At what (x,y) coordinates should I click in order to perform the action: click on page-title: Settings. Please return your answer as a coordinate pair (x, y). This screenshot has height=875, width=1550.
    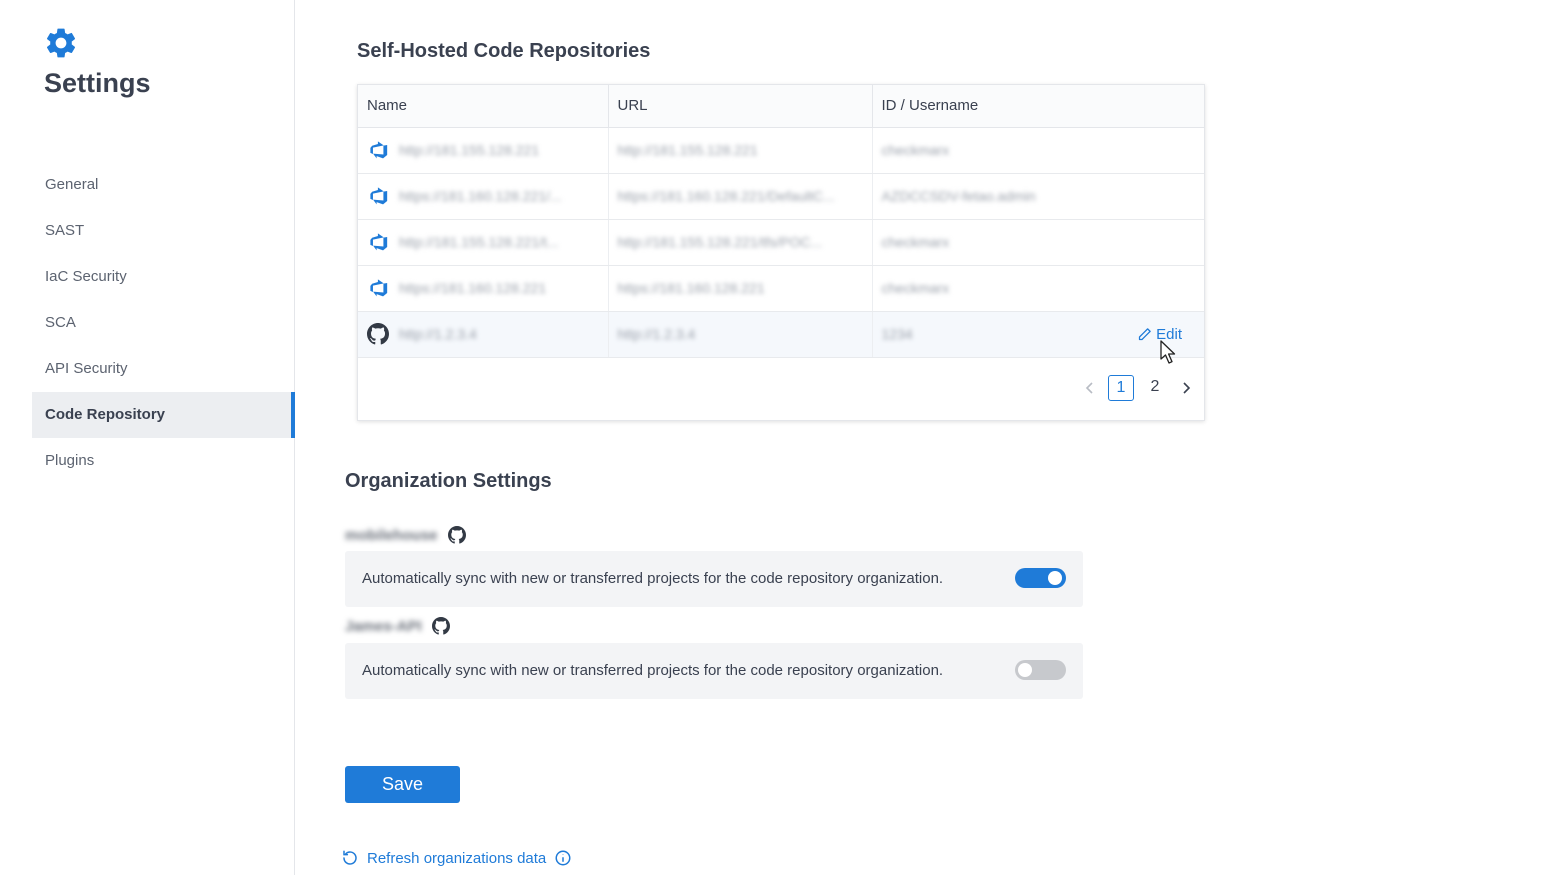
    Looking at the image, I should click on (97, 83).